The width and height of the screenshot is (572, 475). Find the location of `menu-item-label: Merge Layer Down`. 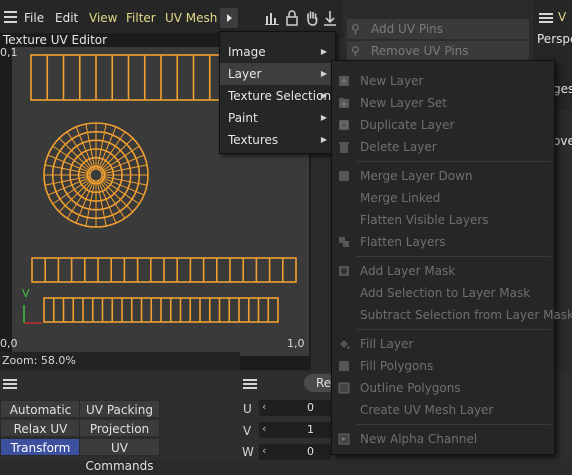

menu-item-label: Merge Layer Down is located at coordinates (416, 176).